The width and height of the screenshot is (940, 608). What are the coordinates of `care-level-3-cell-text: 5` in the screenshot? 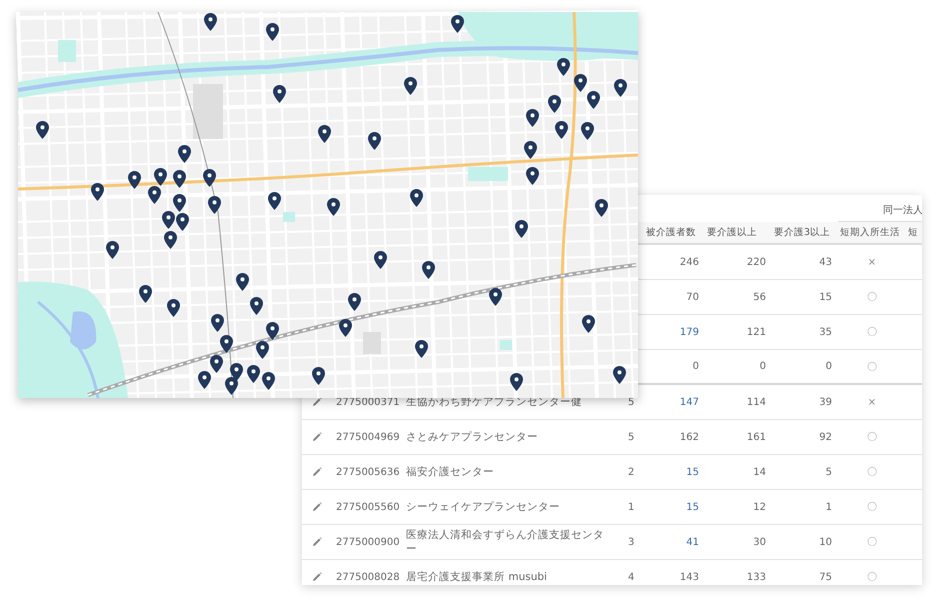 It's located at (828, 472).